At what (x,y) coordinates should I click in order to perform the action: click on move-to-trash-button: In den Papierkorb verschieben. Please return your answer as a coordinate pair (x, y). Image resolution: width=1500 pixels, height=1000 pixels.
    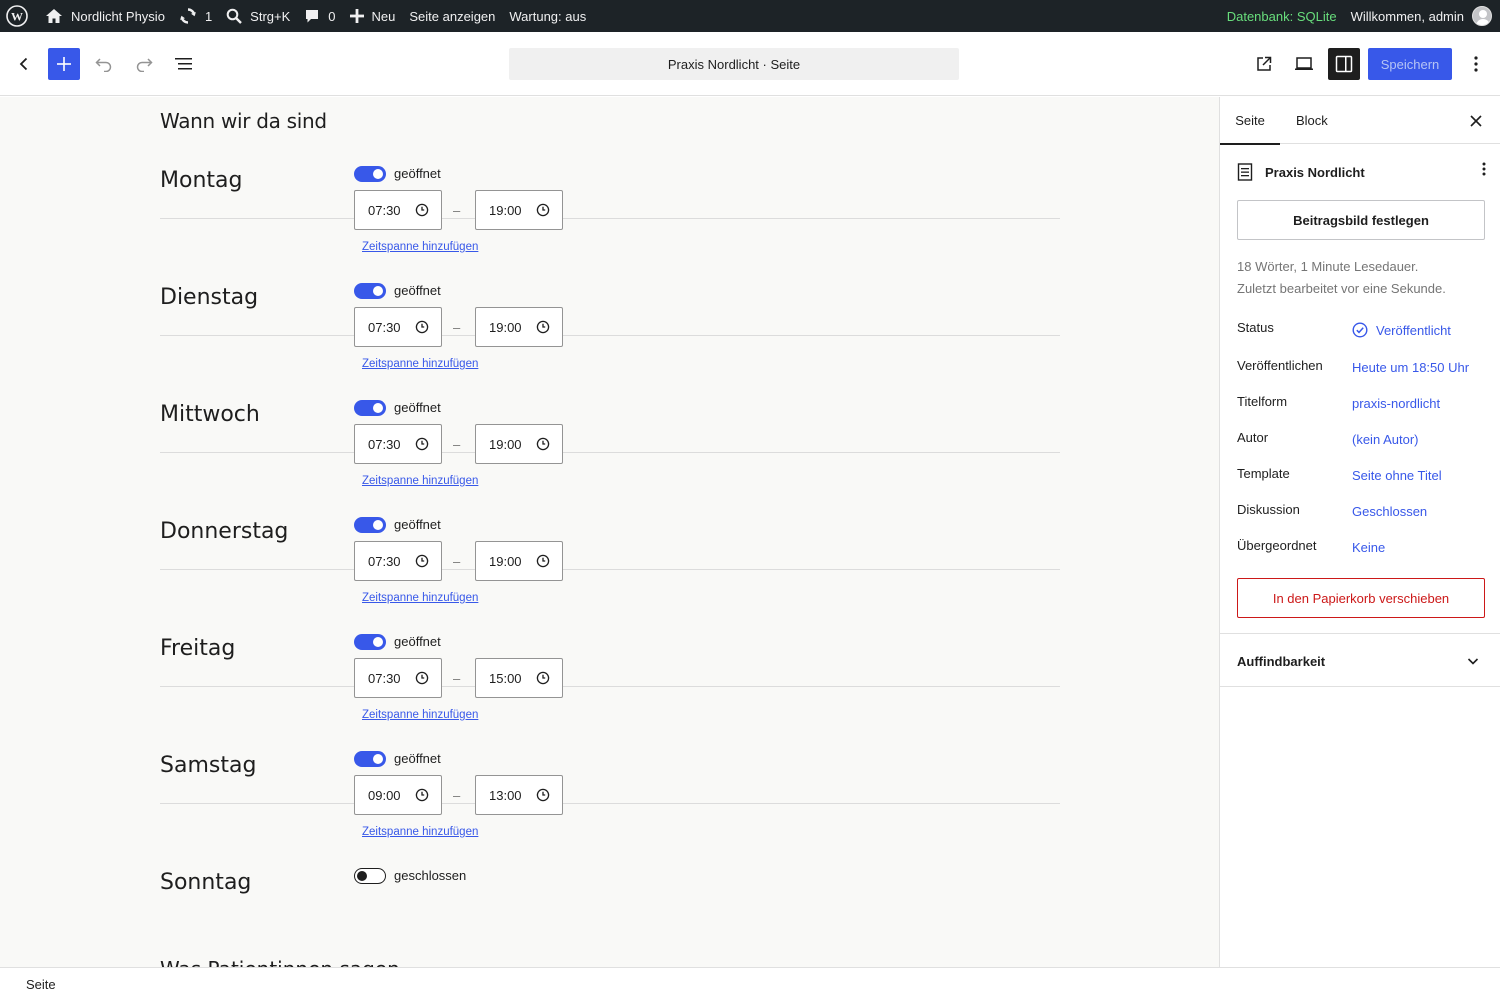
    Looking at the image, I should click on (1361, 598).